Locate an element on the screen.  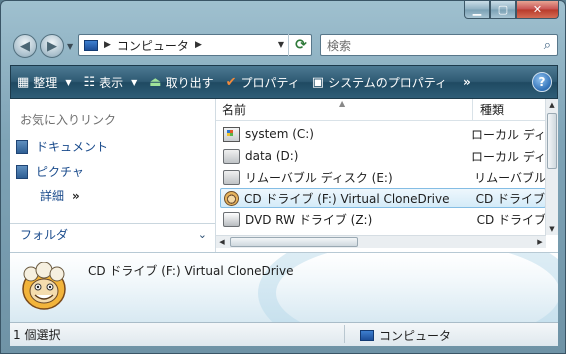
sheep-icon is located at coordinates (231, 198).